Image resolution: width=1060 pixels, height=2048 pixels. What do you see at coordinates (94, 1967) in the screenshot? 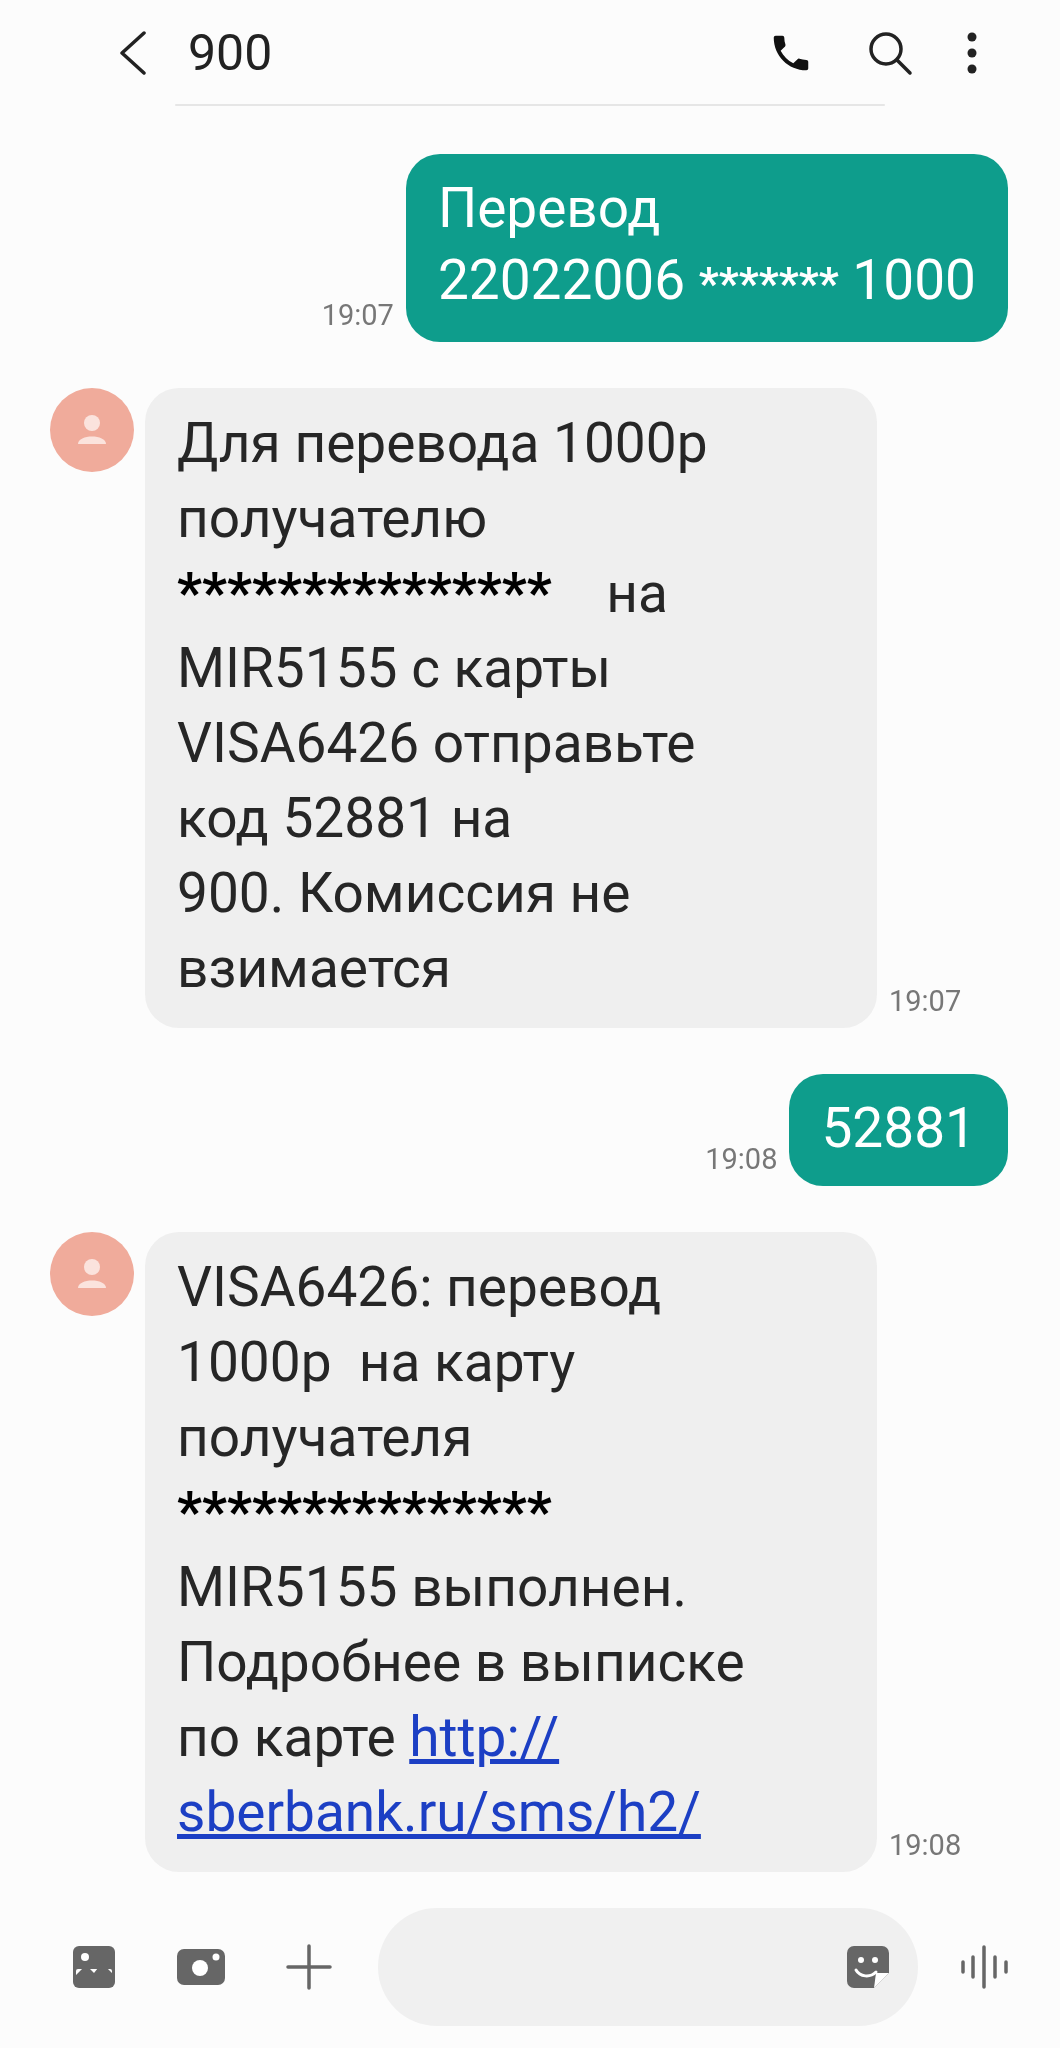
I see `gallery-icon` at bounding box center [94, 1967].